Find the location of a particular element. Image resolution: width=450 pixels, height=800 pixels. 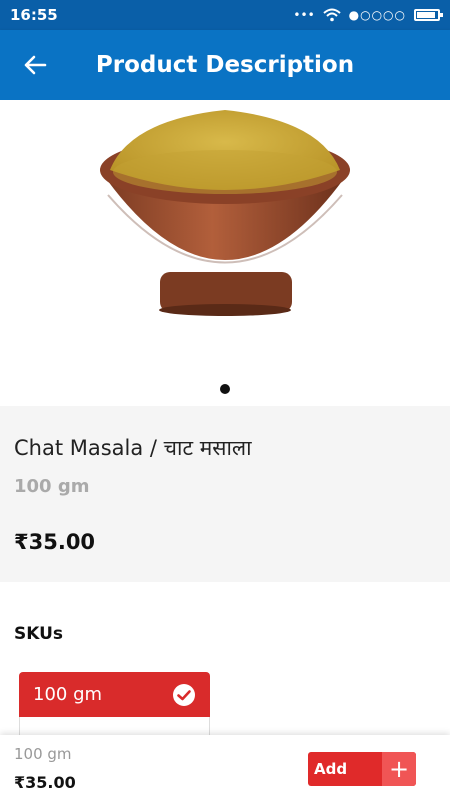

product-name: Chat Masala / चाट मसाला is located at coordinates (133, 448).